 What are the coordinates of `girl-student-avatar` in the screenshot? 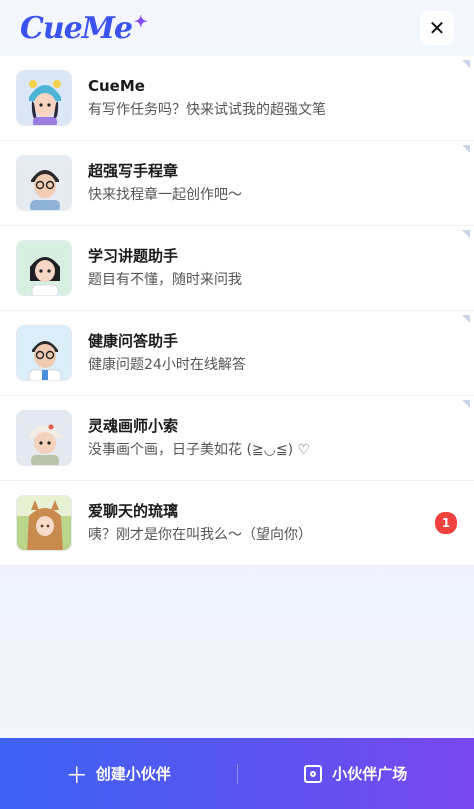 It's located at (44, 268).